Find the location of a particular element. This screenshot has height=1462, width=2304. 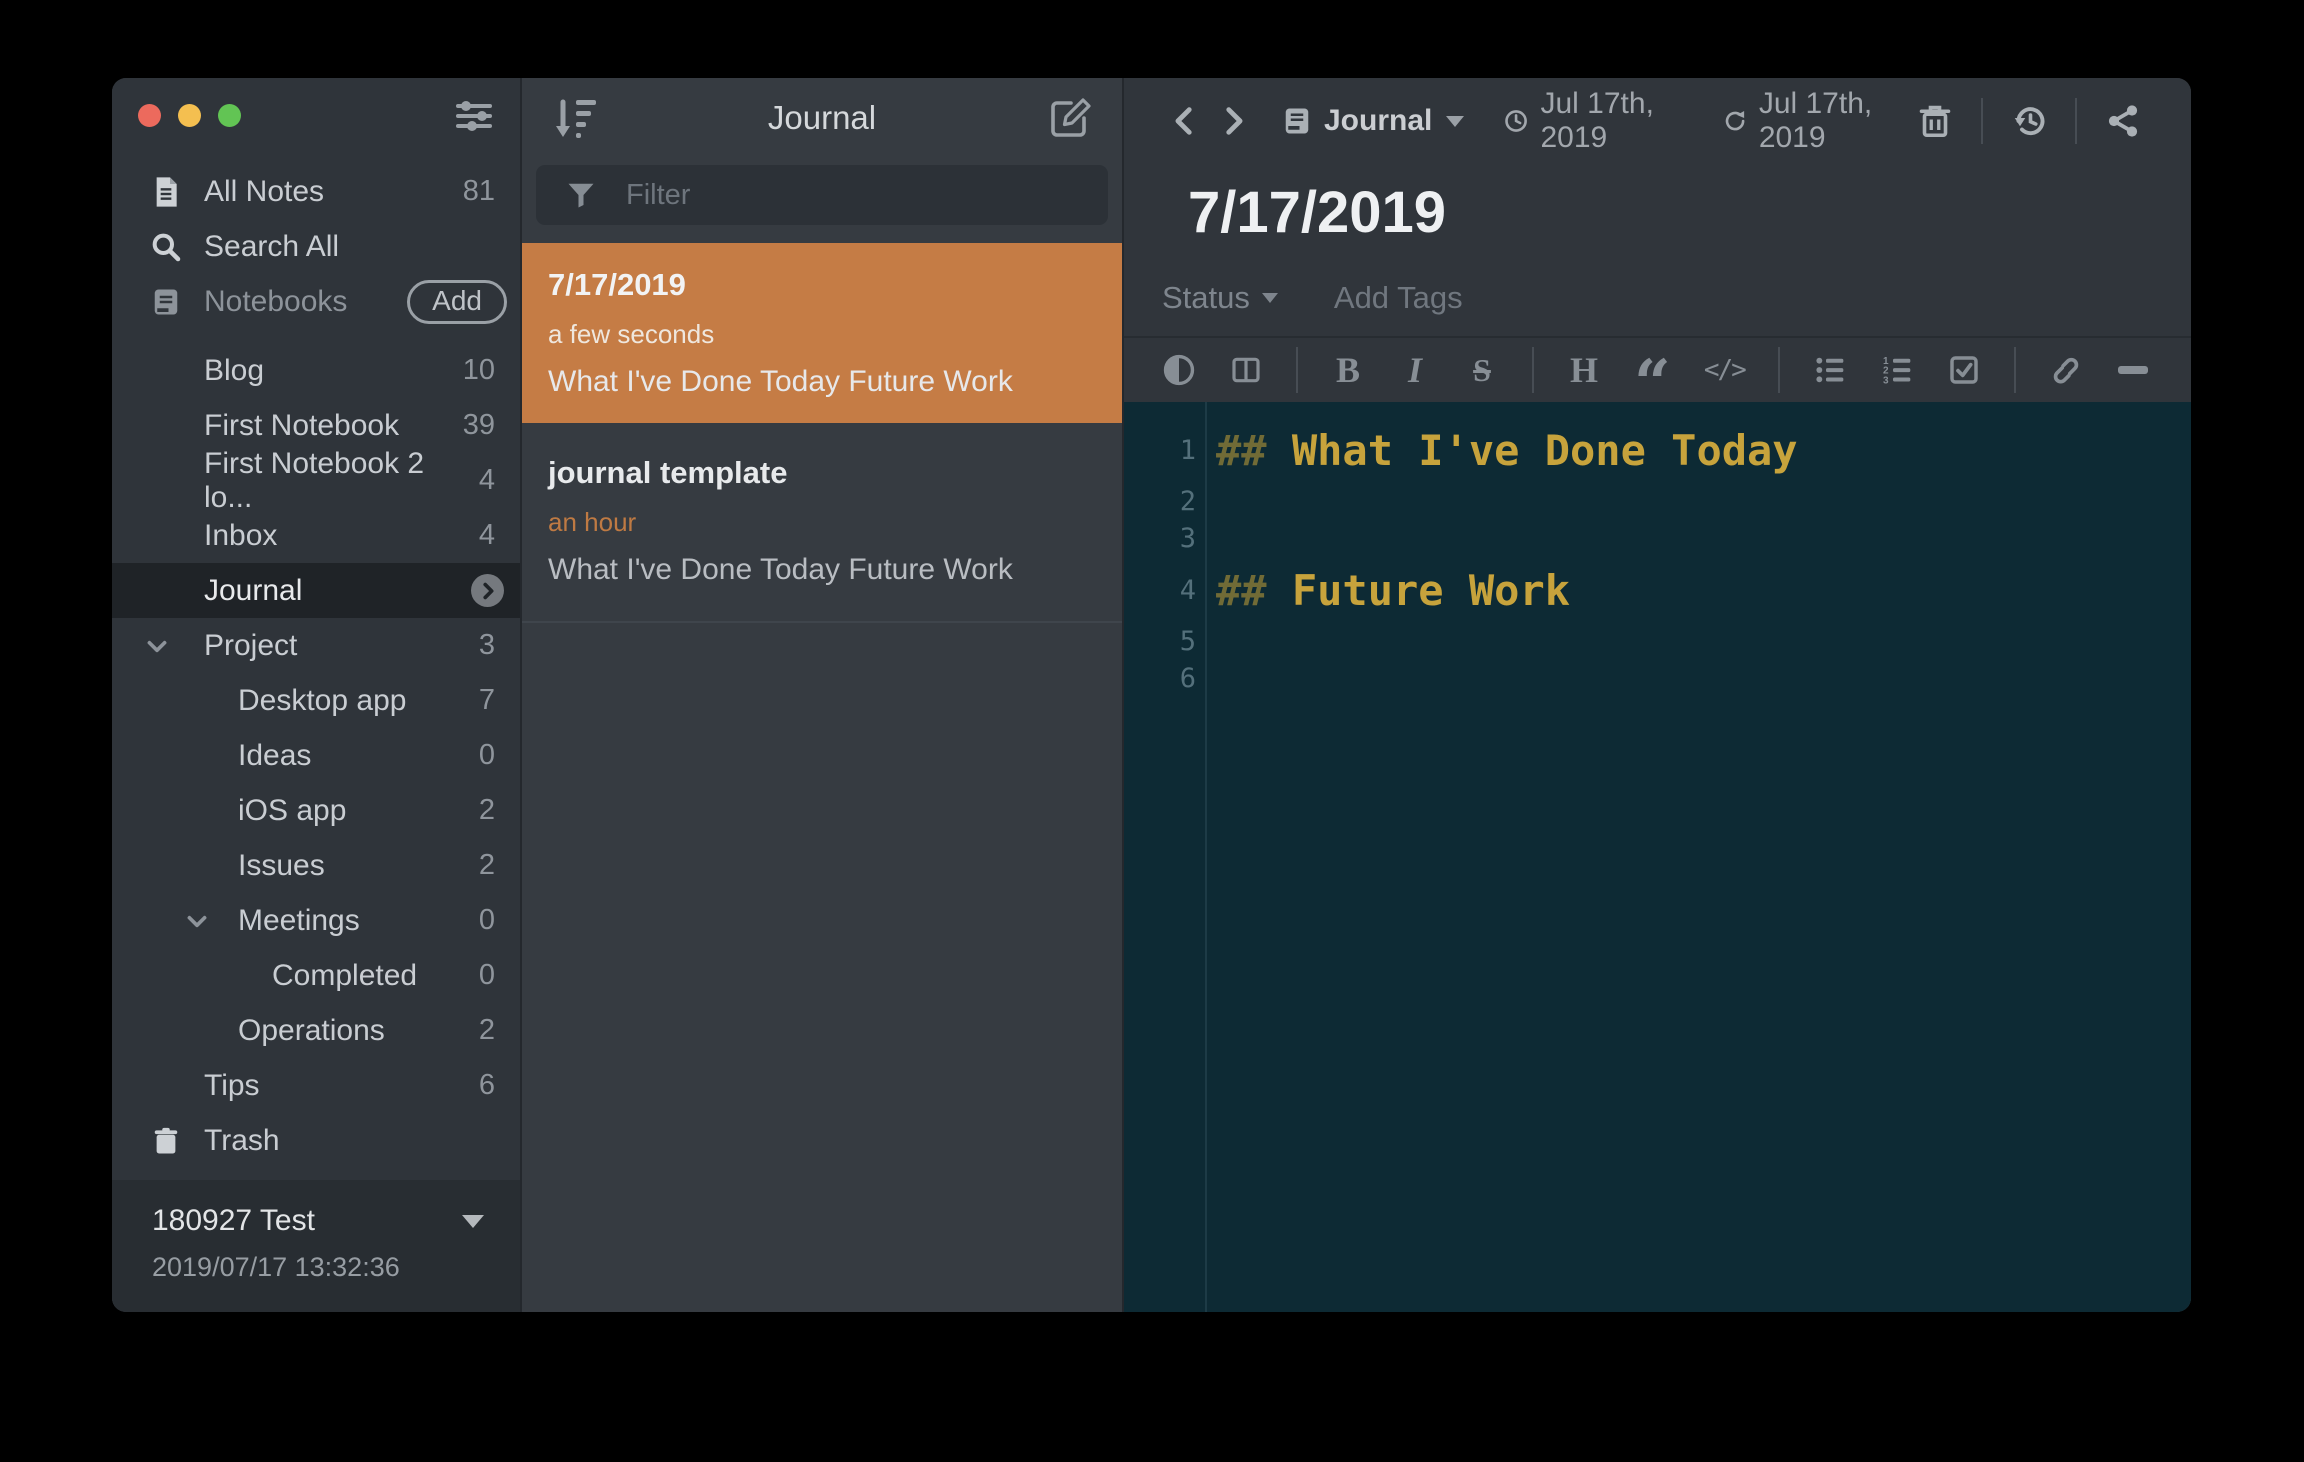

sidebar-item-first-notebook: First Notebook 39 is located at coordinates (316, 425).